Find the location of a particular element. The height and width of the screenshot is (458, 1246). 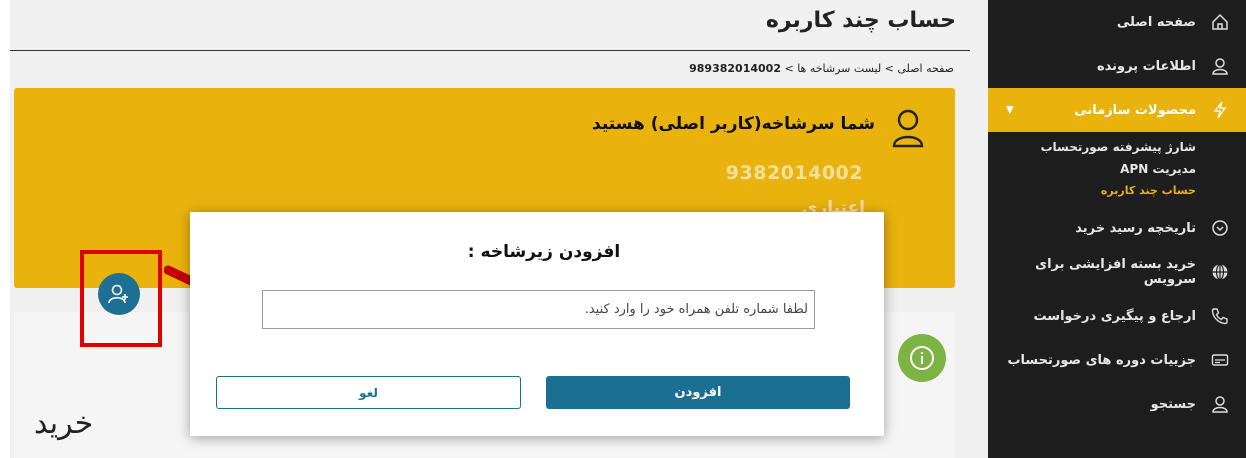

add-button: افزودن is located at coordinates (698, 392).